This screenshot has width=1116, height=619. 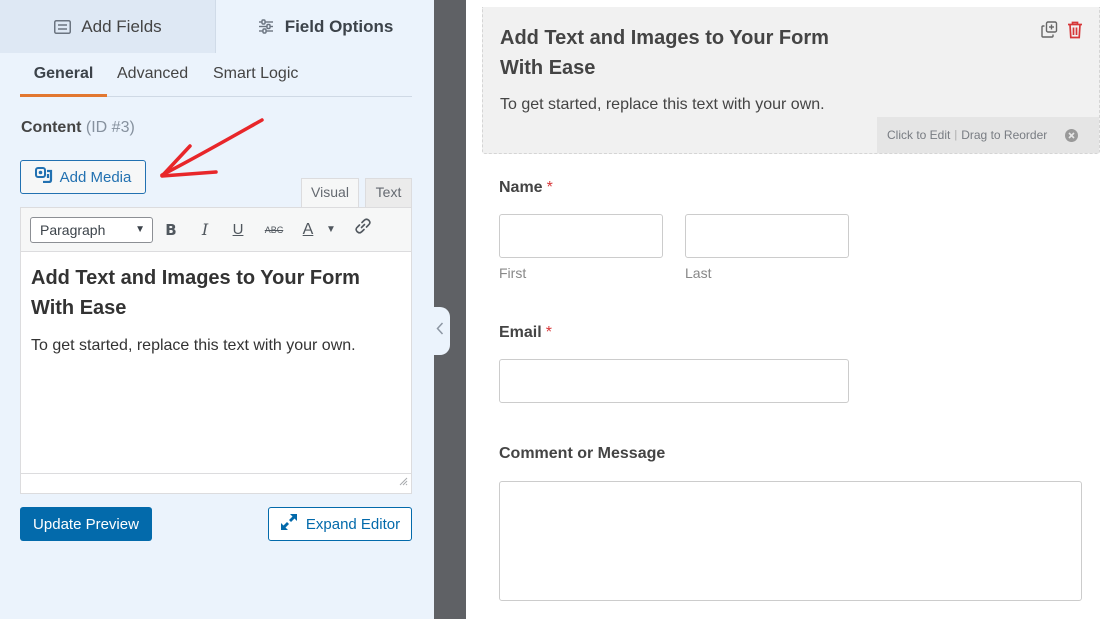 I want to click on bold-button: B, so click(x=171, y=230).